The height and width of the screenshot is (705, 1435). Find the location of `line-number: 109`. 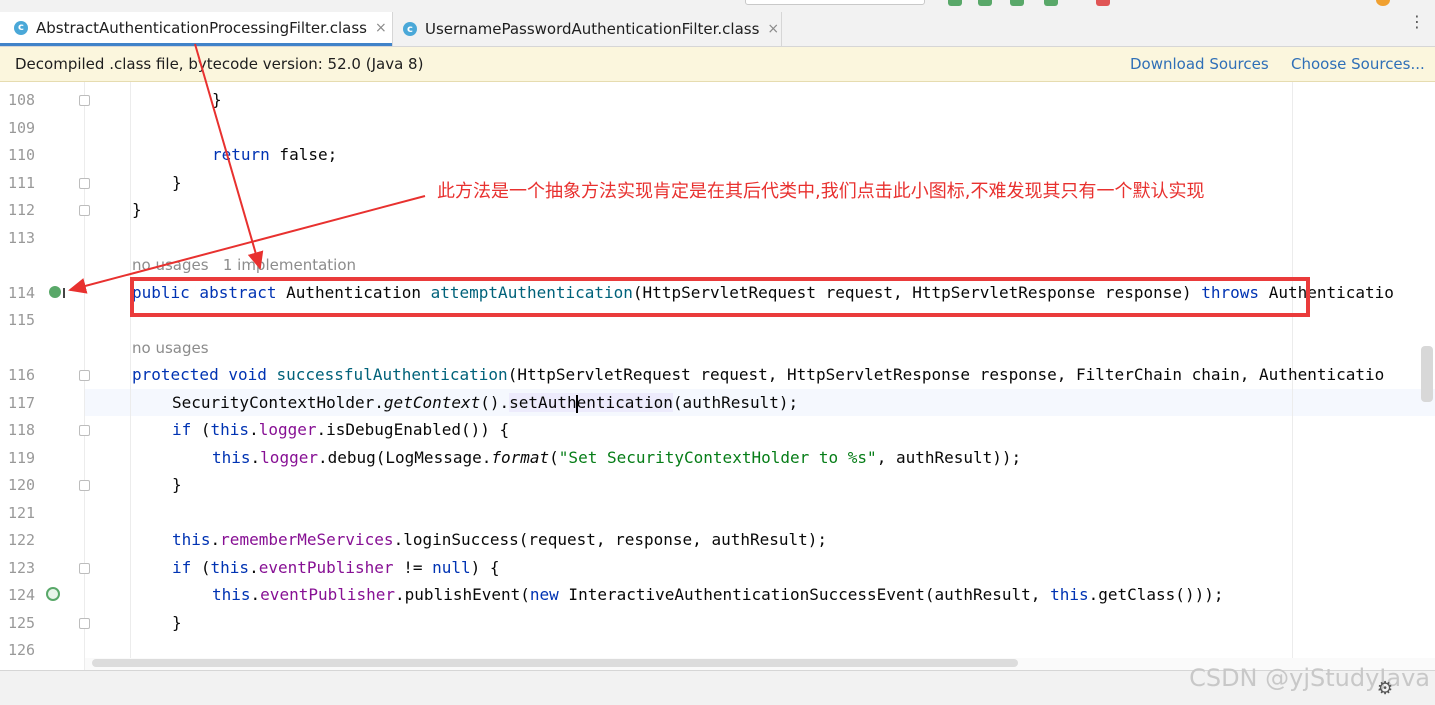

line-number: 109 is located at coordinates (22, 128).